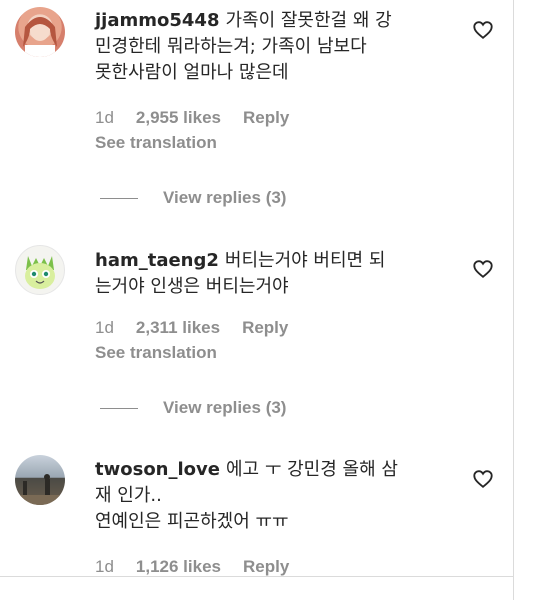 This screenshot has width=537, height=601. Describe the element at coordinates (157, 260) in the screenshot. I see `comment-username: ham_taeng2` at that location.